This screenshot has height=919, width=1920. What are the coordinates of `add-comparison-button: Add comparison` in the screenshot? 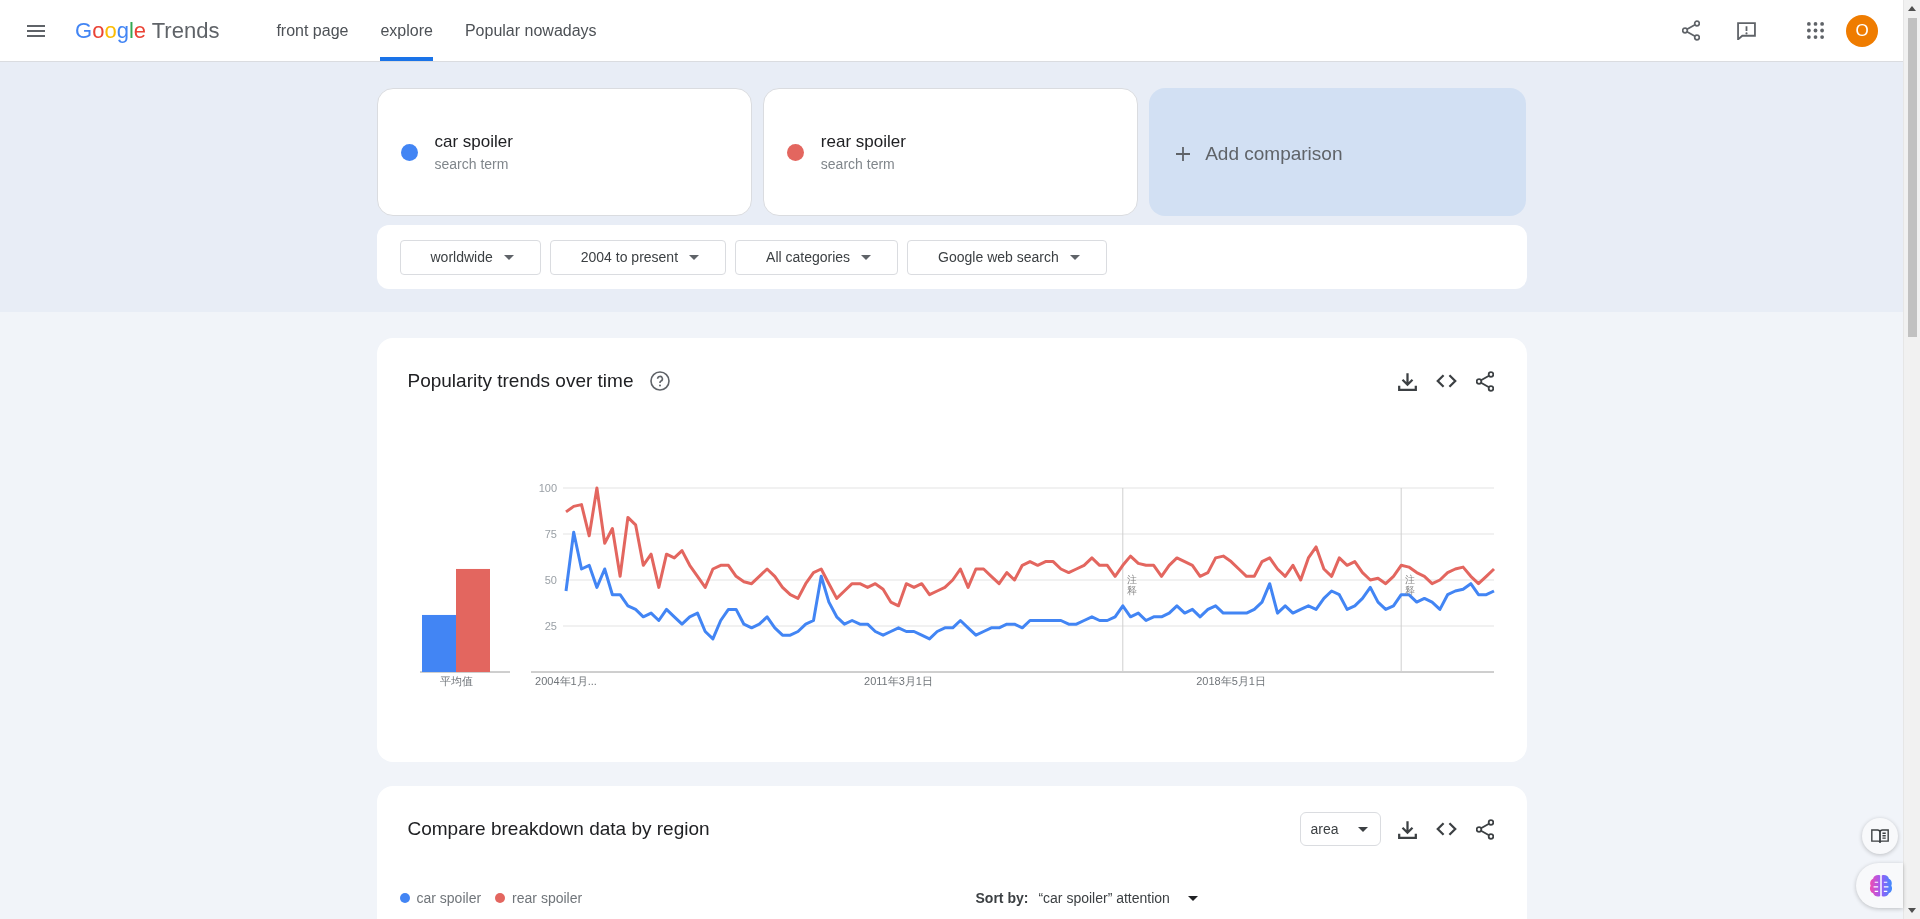 It's located at (1338, 152).